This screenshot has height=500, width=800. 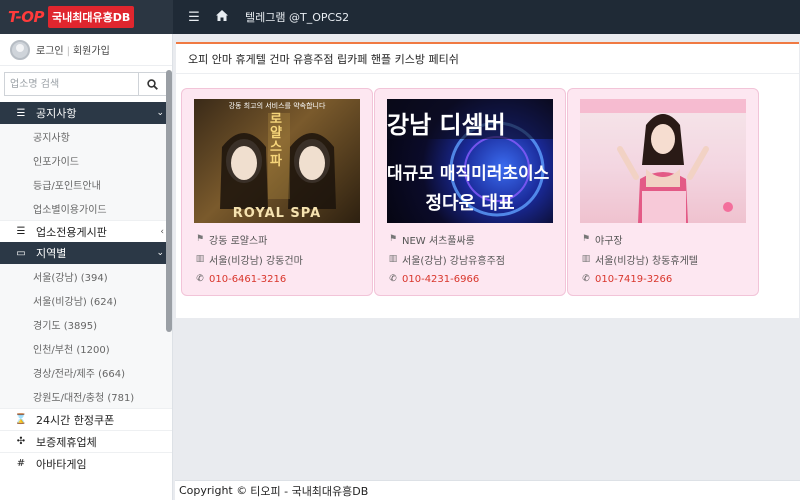 What do you see at coordinates (86, 441) in the screenshot?
I see `menu-partners: ✣ 보증제휴업체` at bounding box center [86, 441].